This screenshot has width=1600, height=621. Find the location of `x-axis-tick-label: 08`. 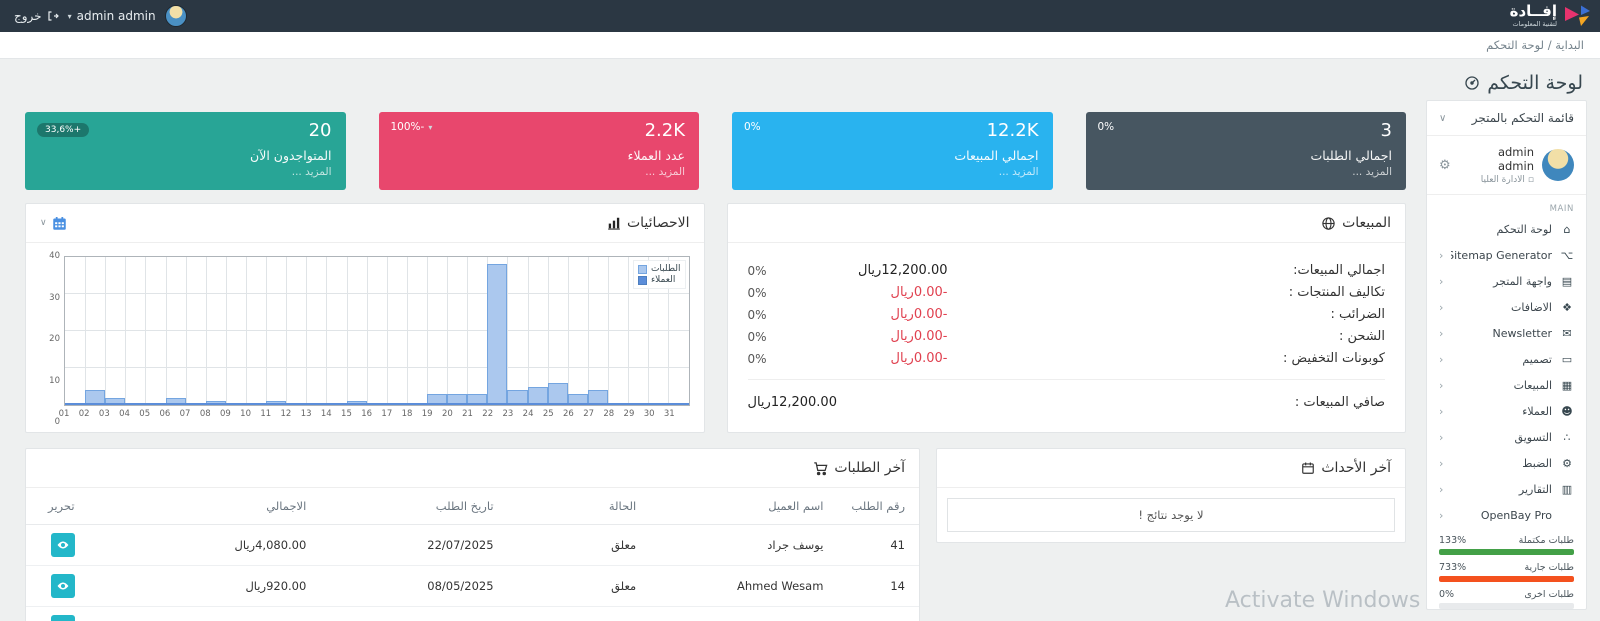

x-axis-tick-label: 08 is located at coordinates (205, 414).